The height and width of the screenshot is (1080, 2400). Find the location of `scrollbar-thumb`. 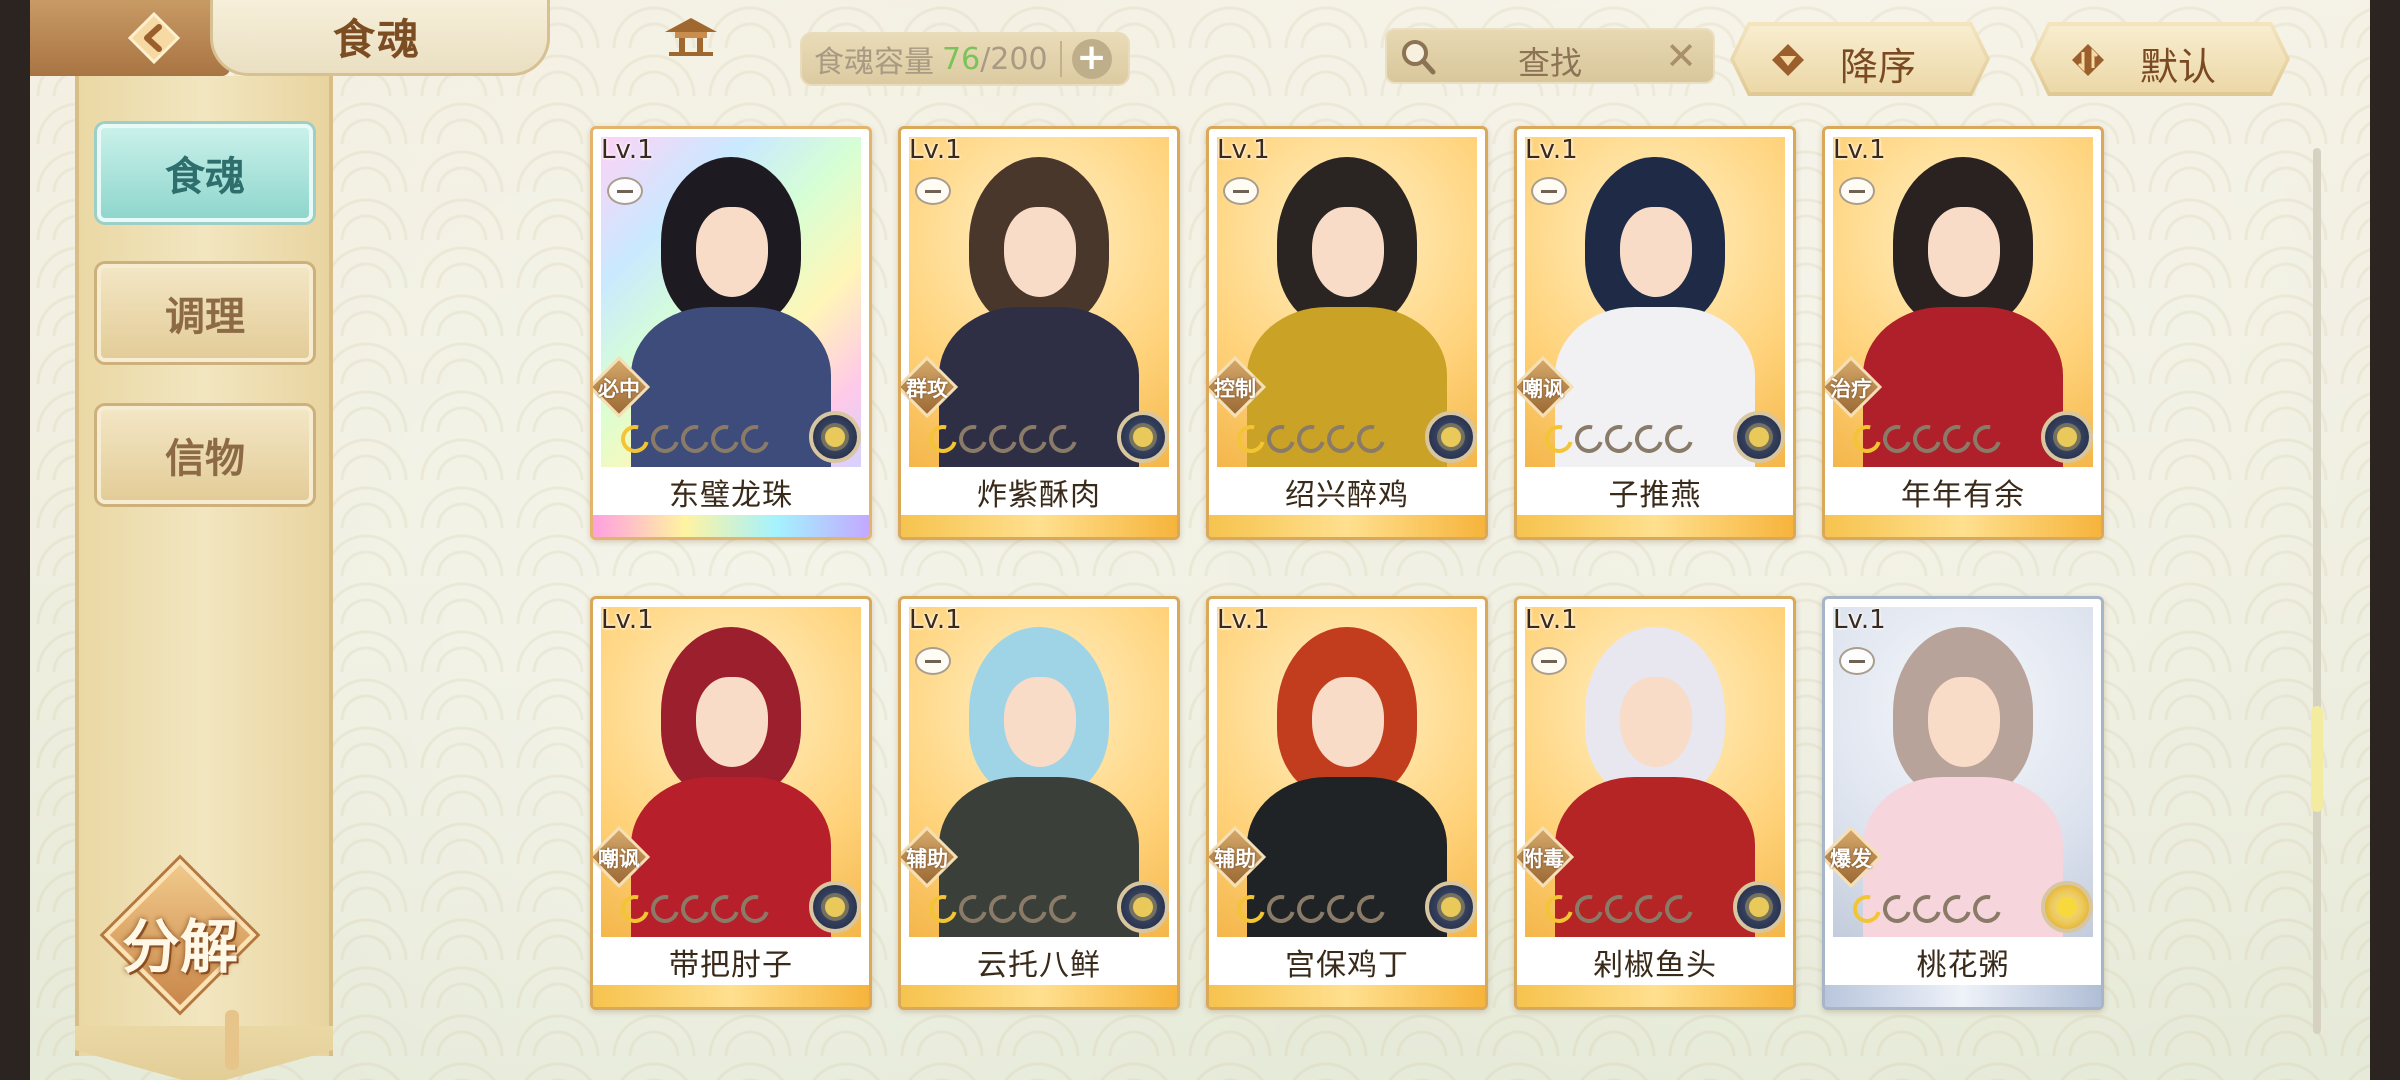

scrollbar-thumb is located at coordinates (2317, 759).